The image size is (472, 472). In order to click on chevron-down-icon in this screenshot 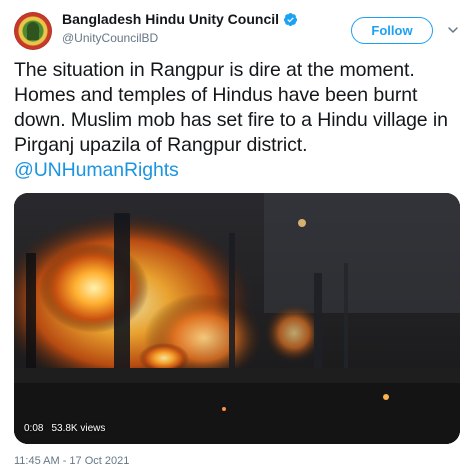, I will do `click(453, 30)`.